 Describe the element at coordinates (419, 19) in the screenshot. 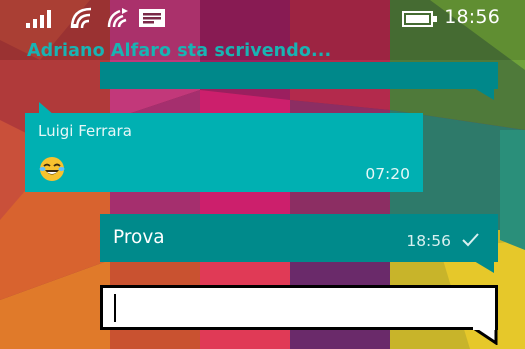

I see `battery-icon` at that location.